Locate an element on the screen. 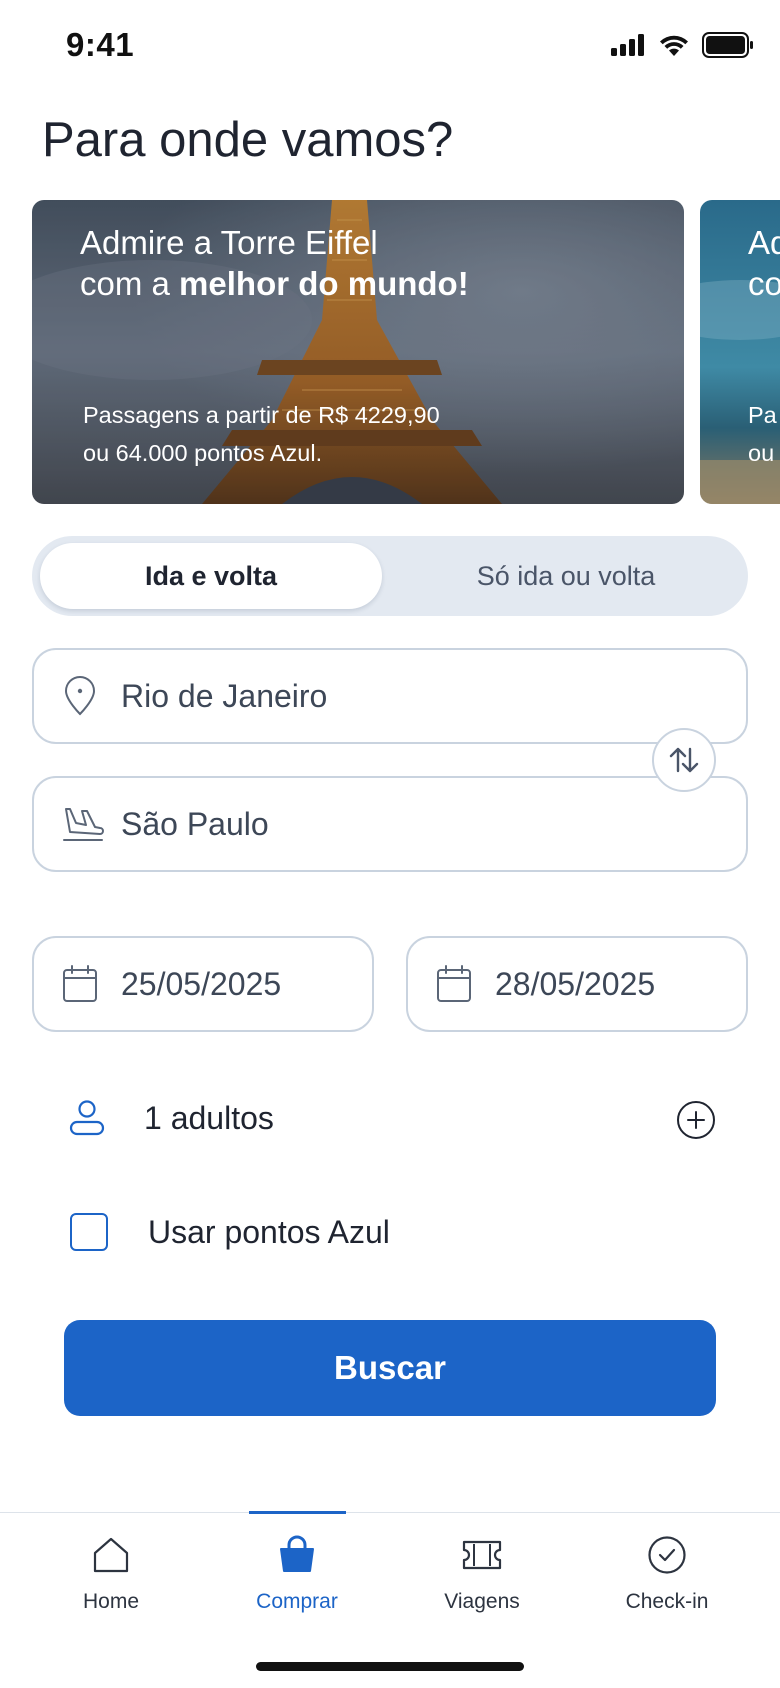 The image size is (780, 1688). use-points-row: Usar pontos Azul is located at coordinates (320, 1232).